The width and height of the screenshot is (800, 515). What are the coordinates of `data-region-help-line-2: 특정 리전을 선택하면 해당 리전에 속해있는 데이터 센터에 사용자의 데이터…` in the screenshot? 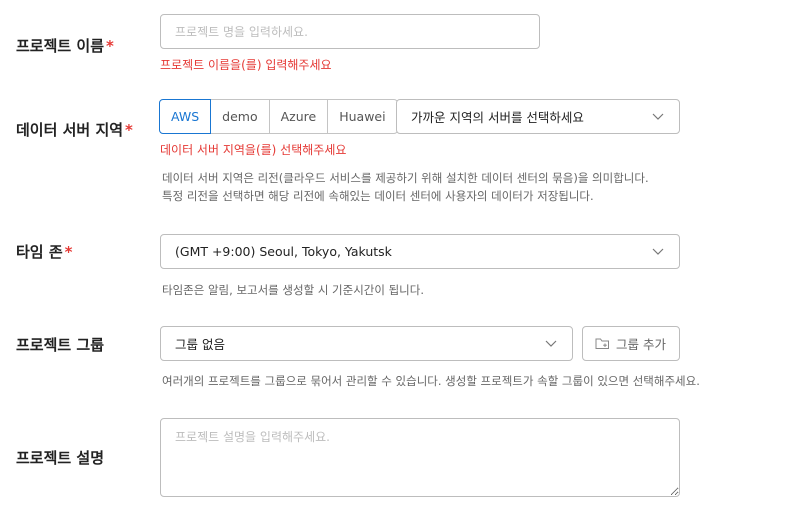 It's located at (378, 196).